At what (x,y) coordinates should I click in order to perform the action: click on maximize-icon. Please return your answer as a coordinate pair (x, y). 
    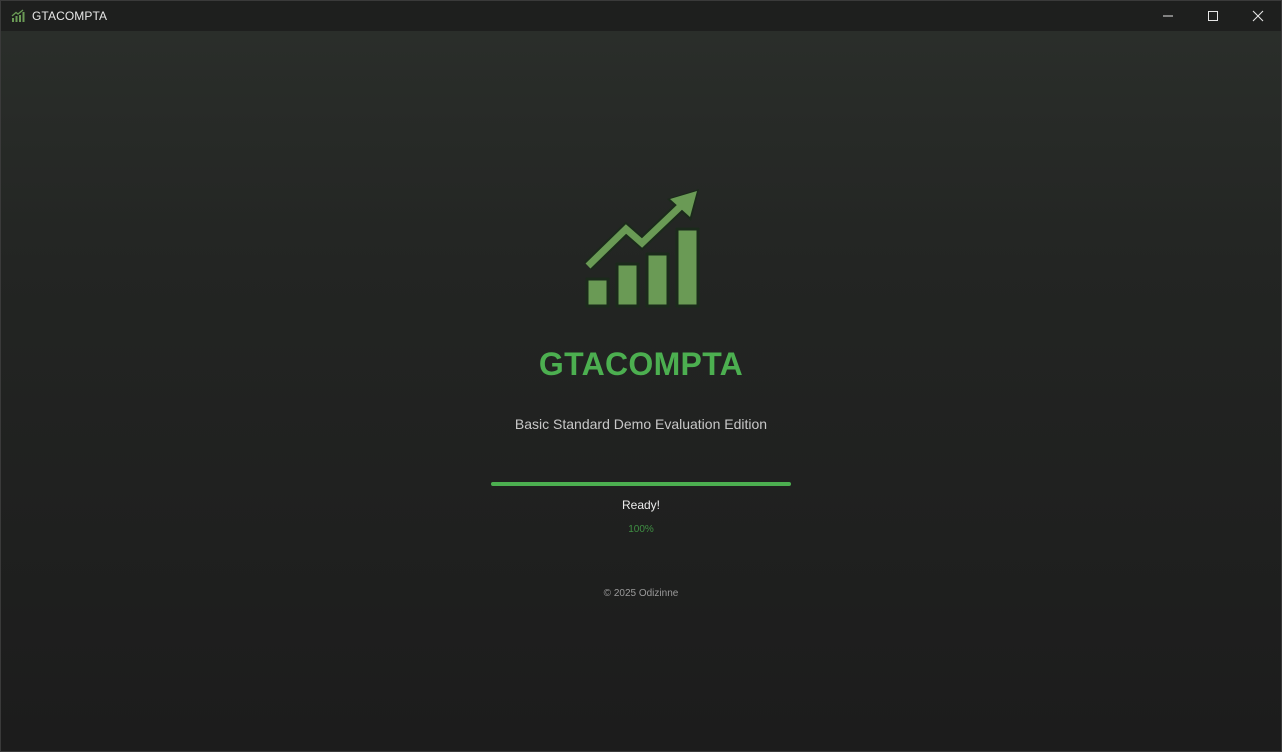
    Looking at the image, I should click on (1213, 16).